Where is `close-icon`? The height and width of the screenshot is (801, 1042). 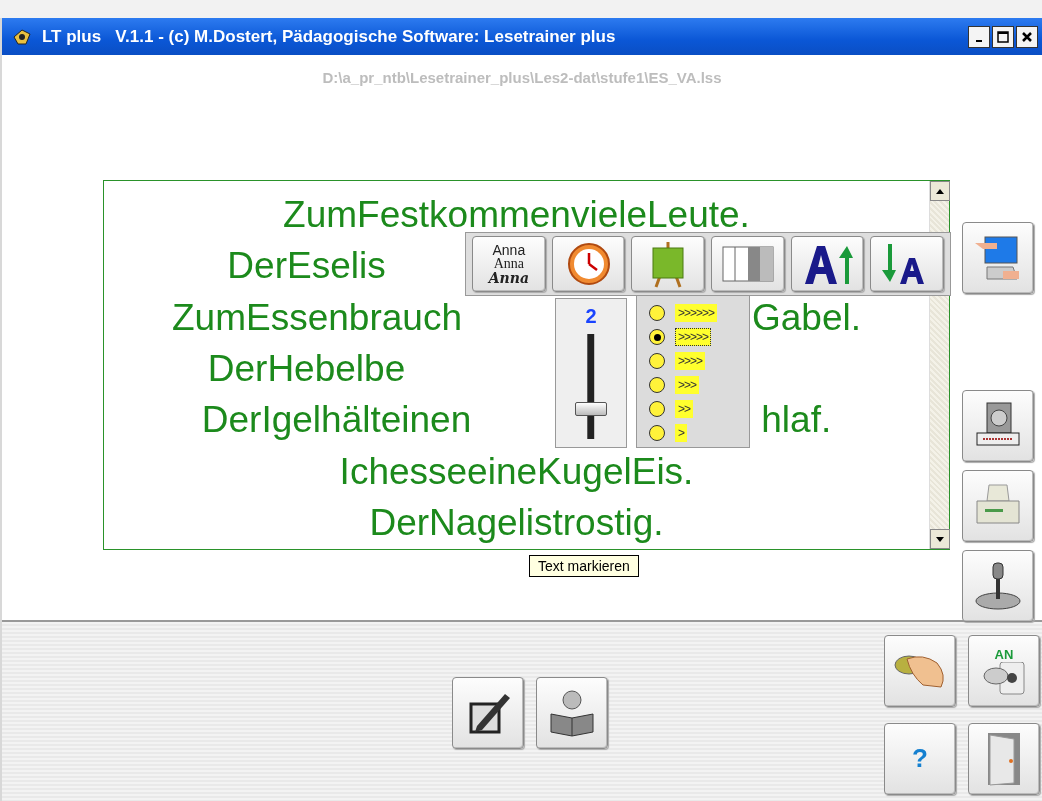 close-icon is located at coordinates (1027, 36).